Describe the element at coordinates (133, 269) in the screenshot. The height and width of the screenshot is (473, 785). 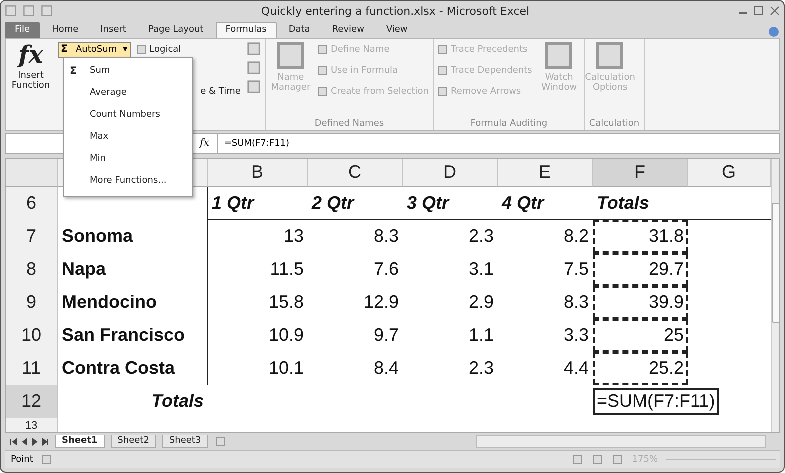
I see `table-cell: Napa` at that location.